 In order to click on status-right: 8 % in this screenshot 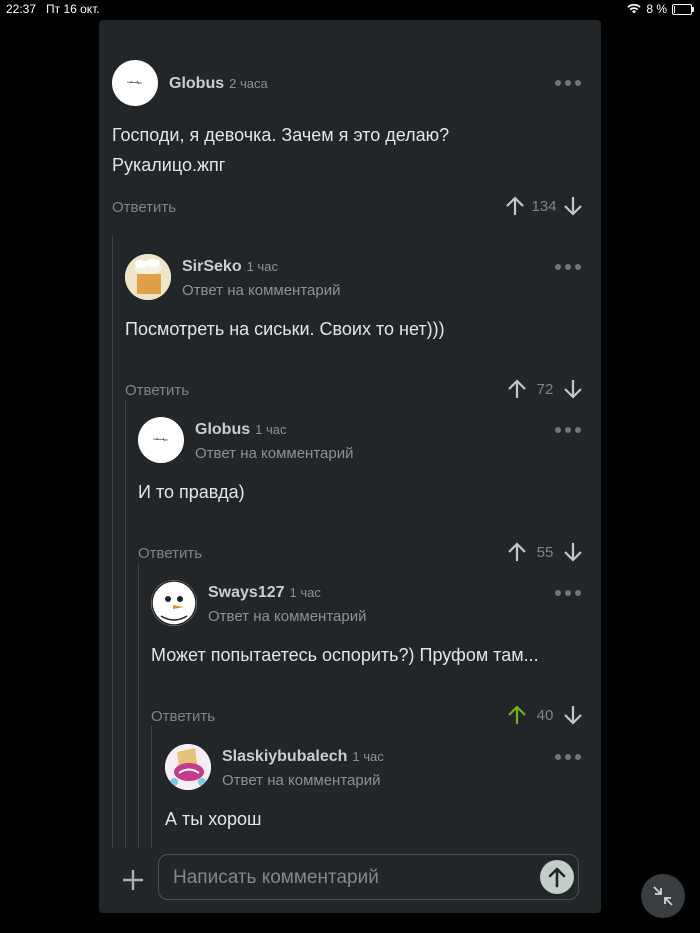, I will do `click(660, 9)`.